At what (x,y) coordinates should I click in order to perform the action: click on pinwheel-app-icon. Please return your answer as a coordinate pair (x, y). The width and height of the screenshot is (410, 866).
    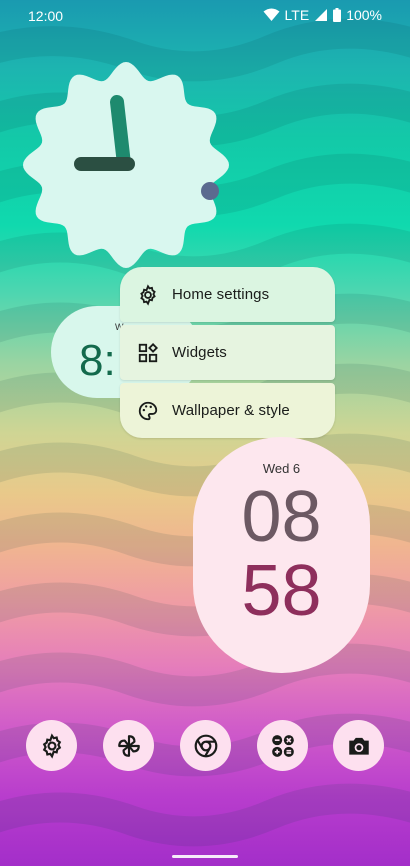
    Looking at the image, I should click on (128, 745).